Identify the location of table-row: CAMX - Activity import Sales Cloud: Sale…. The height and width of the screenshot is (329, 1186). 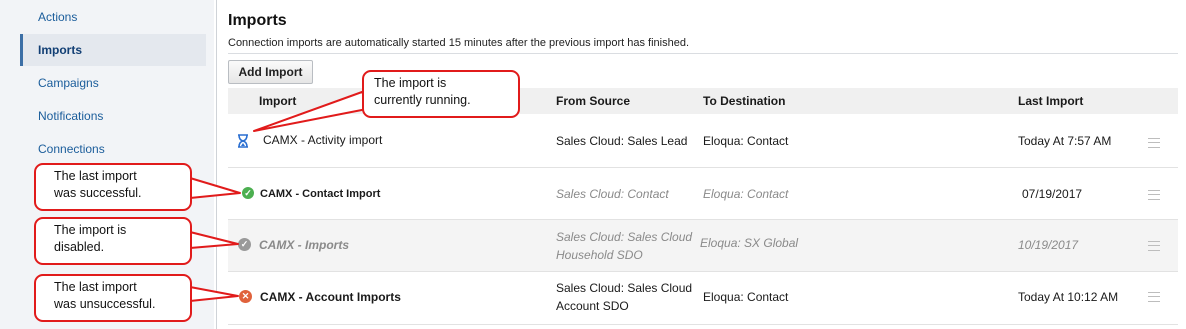
(703, 141).